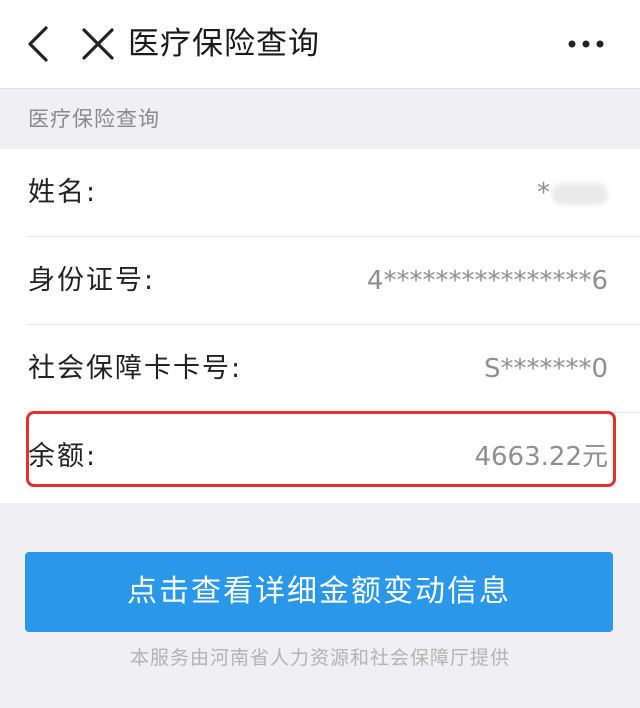  What do you see at coordinates (320, 281) in the screenshot?
I see `id-number-row: 身份证号: 4****************6` at bounding box center [320, 281].